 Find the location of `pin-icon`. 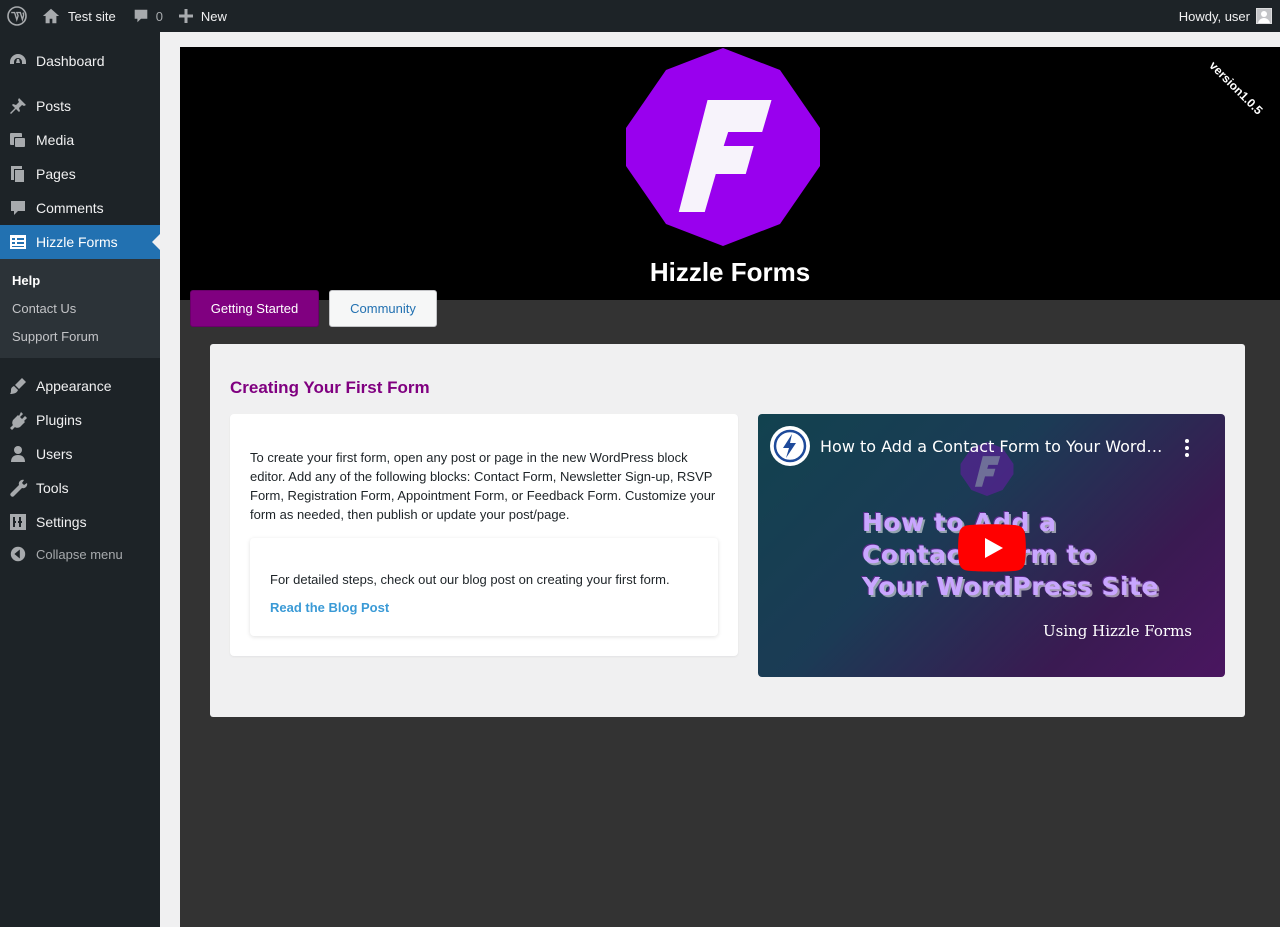

pin-icon is located at coordinates (18, 106).